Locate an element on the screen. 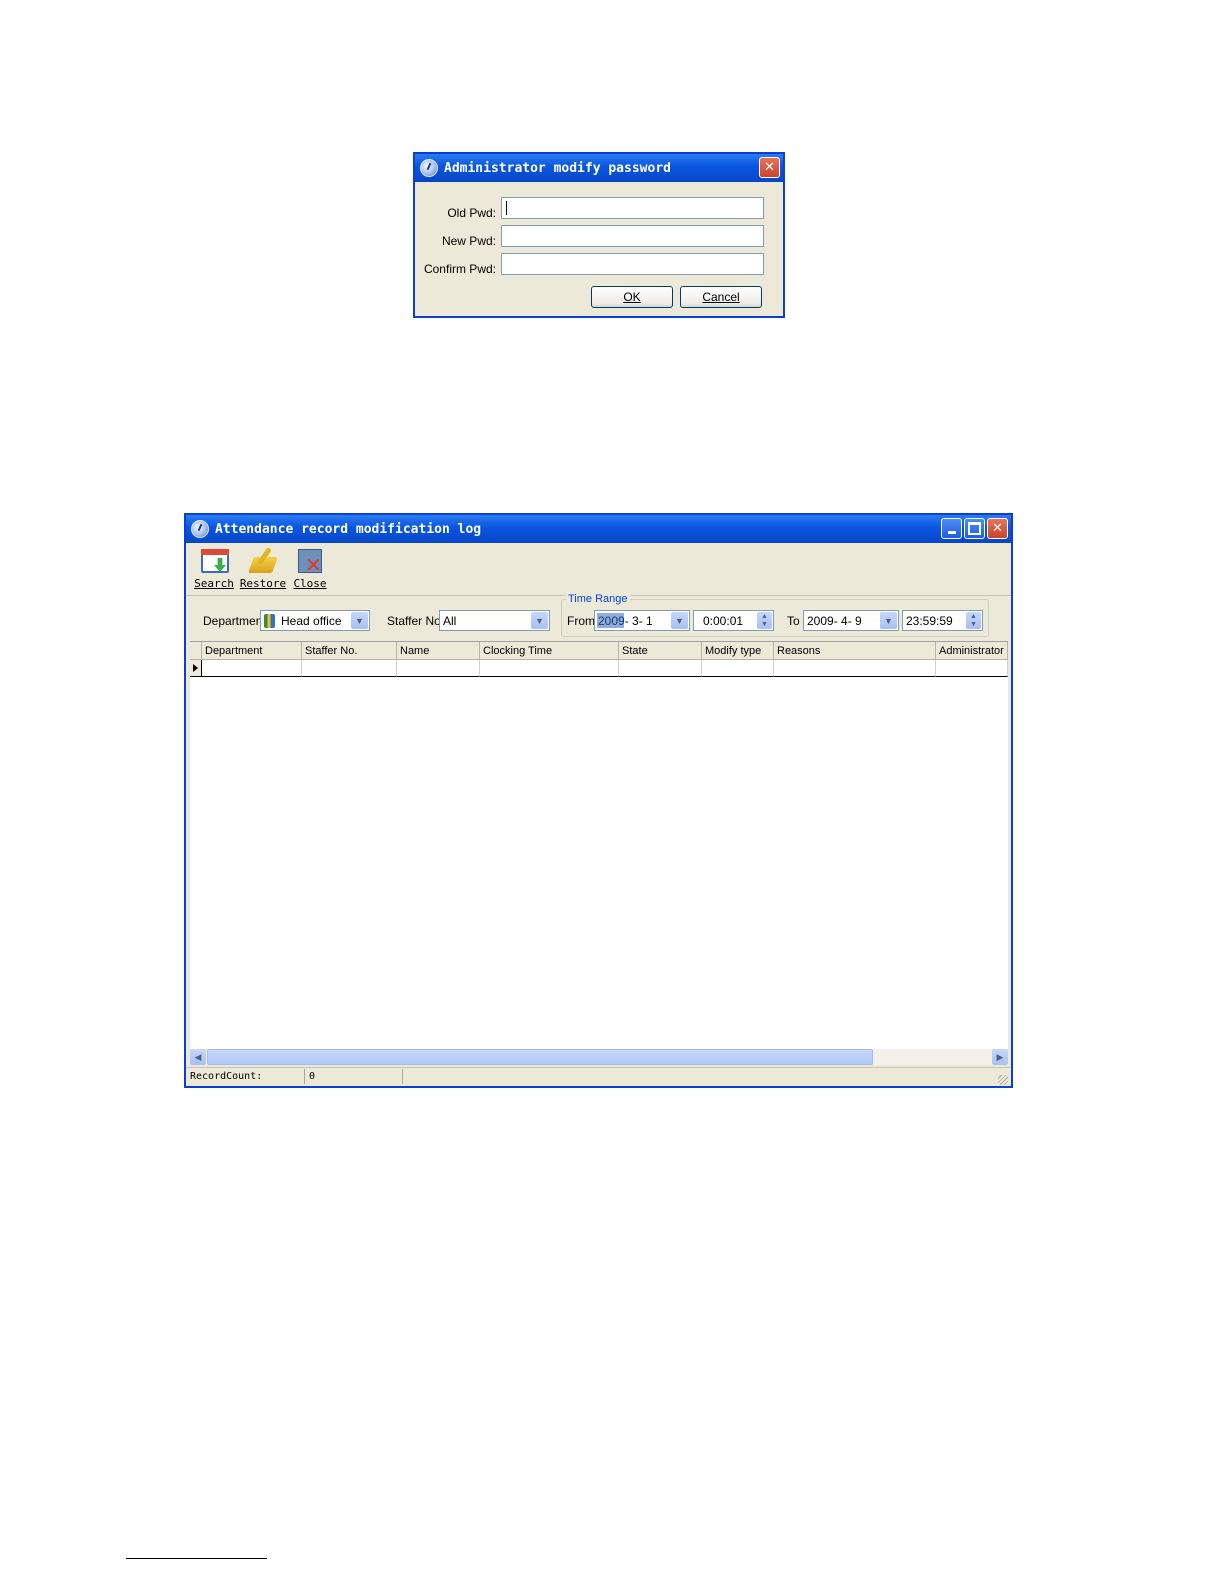  minimize-icon is located at coordinates (951, 532).